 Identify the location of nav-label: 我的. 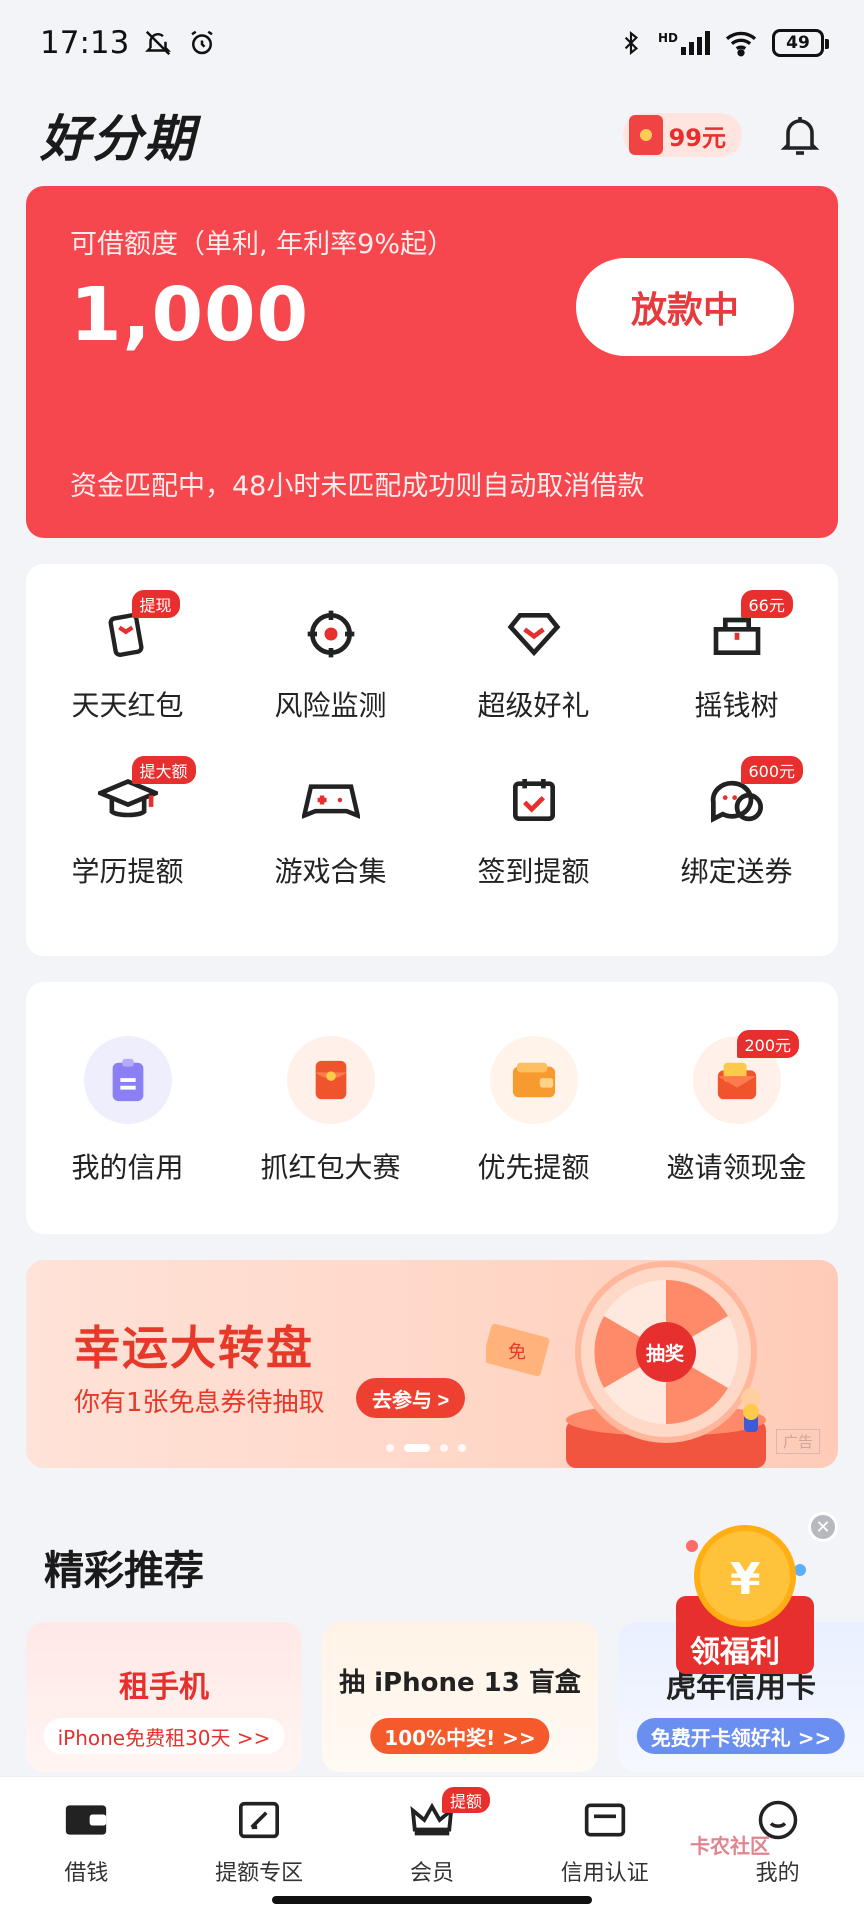
(777, 1873).